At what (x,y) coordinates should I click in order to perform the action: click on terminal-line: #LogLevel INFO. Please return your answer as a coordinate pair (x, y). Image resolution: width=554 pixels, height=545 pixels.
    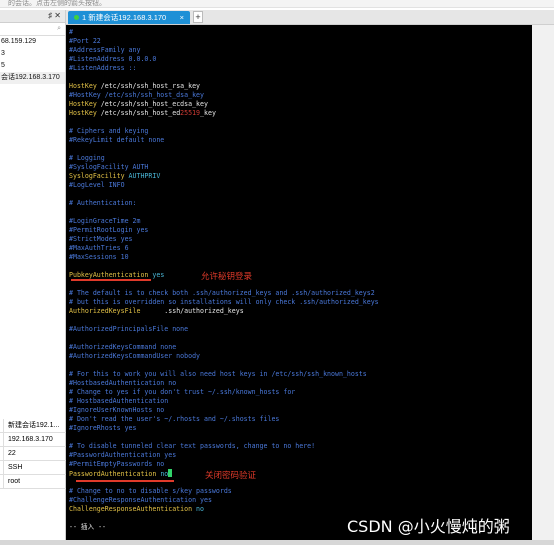
    Looking at the image, I should click on (224, 185).